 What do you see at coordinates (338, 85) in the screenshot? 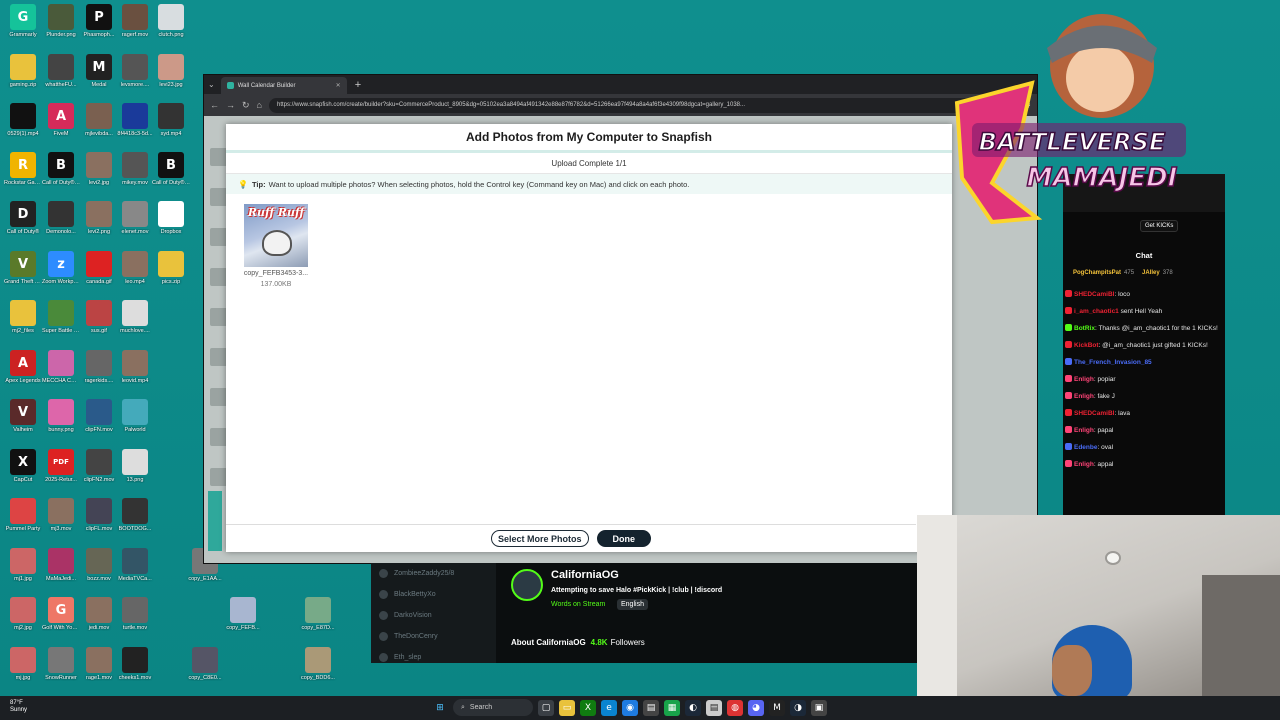
I see `close-tab-icon: ✕` at bounding box center [338, 85].